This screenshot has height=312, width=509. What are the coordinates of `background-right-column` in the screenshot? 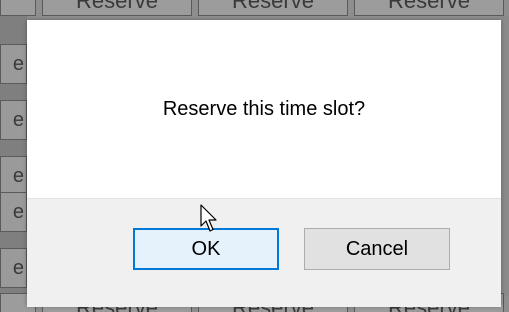 It's located at (505, 156).